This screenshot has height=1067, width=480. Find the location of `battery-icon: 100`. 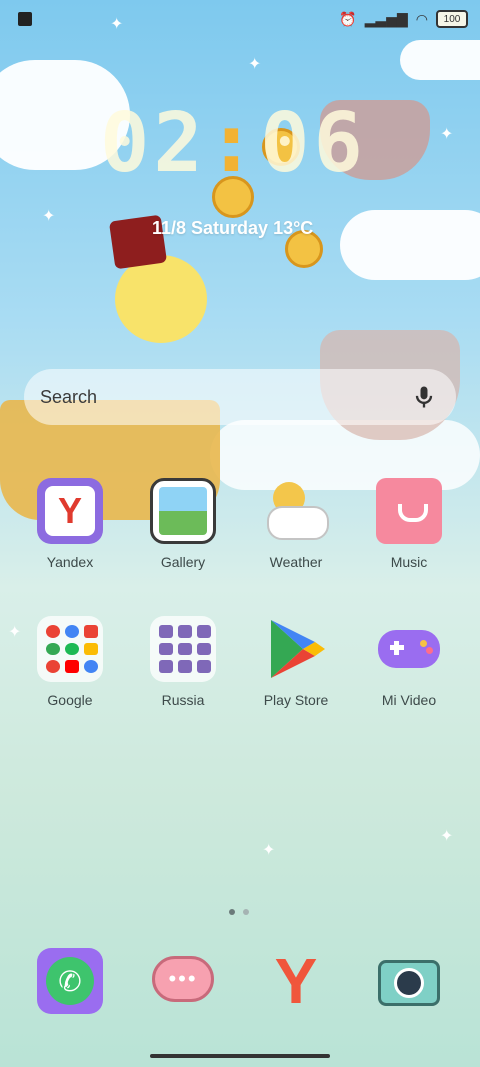

battery-icon: 100 is located at coordinates (452, 19).